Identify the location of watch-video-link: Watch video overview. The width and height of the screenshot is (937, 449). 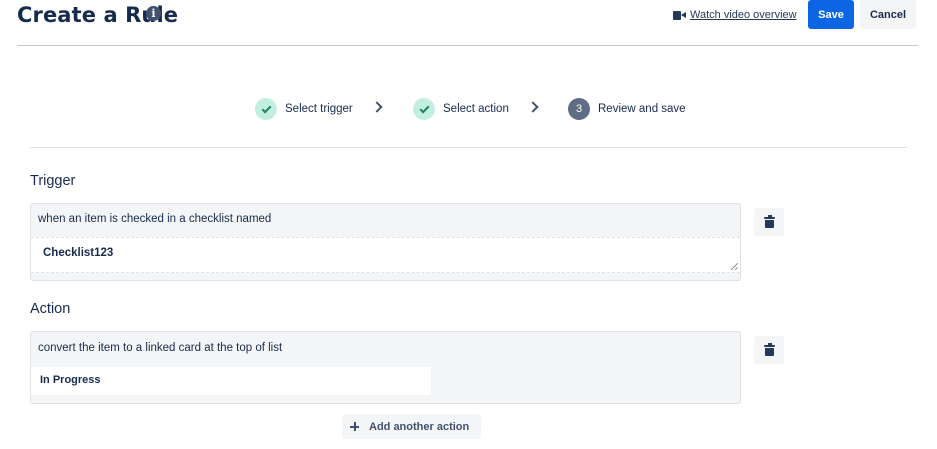
(735, 15).